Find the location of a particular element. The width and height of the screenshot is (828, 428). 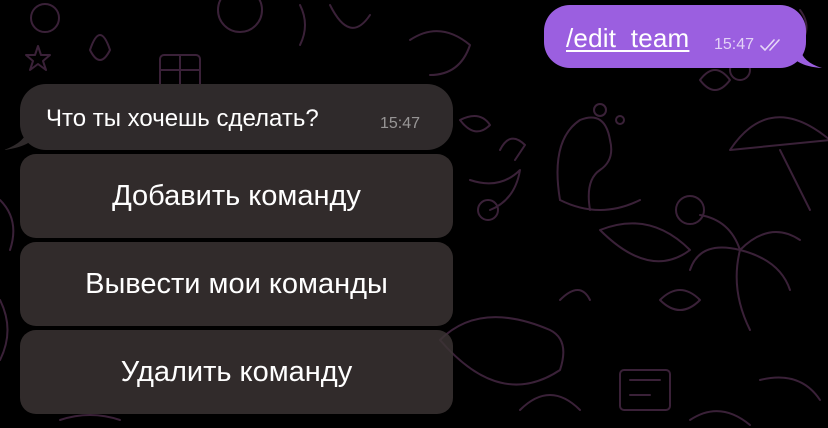

delete-team-button: Удалить команду is located at coordinates (236, 372).